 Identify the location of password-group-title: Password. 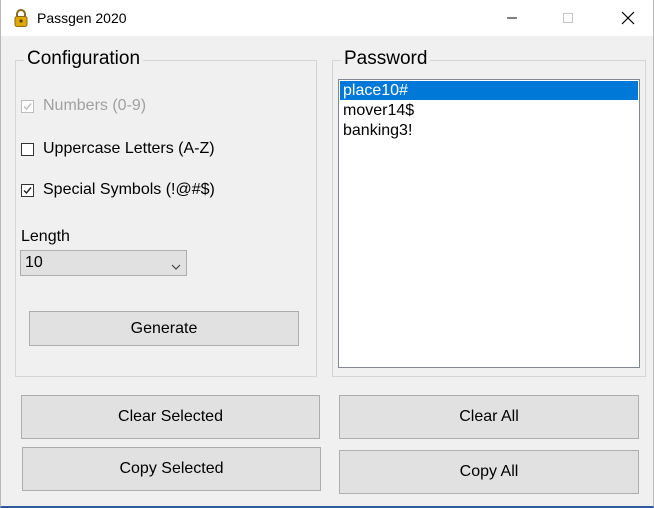
(386, 59).